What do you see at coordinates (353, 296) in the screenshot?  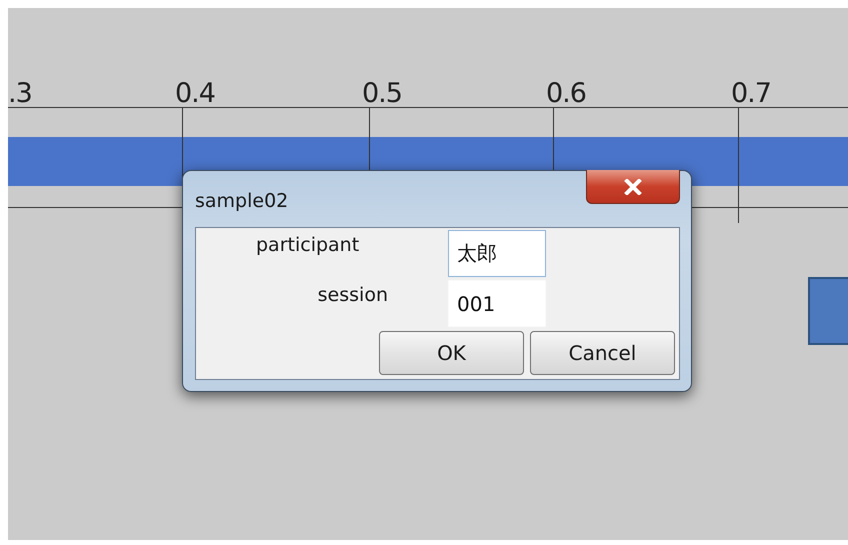 I see `field-label: session` at bounding box center [353, 296].